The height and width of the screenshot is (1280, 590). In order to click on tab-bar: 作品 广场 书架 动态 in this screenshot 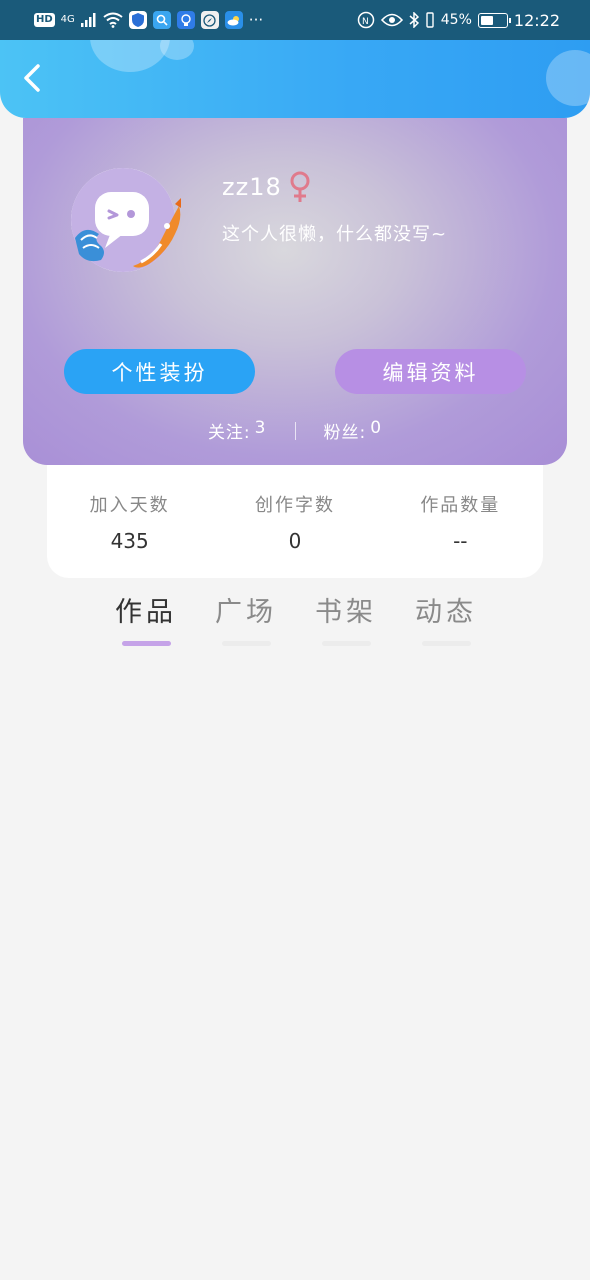, I will do `click(296, 619)`.